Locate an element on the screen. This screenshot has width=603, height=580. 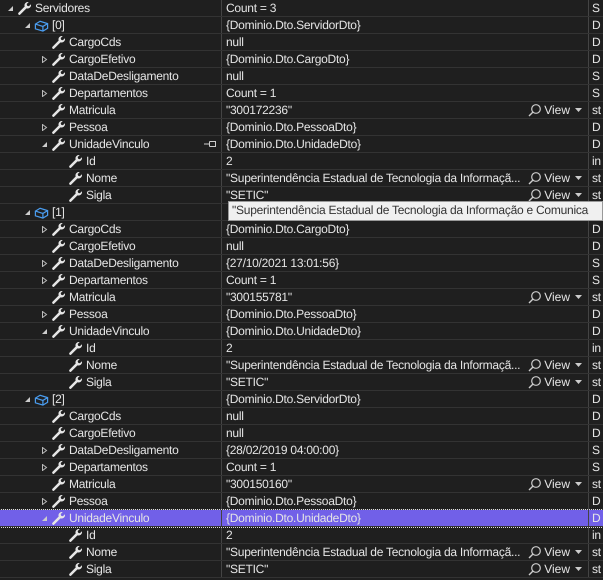
value-text: 2 is located at coordinates (230, 161).